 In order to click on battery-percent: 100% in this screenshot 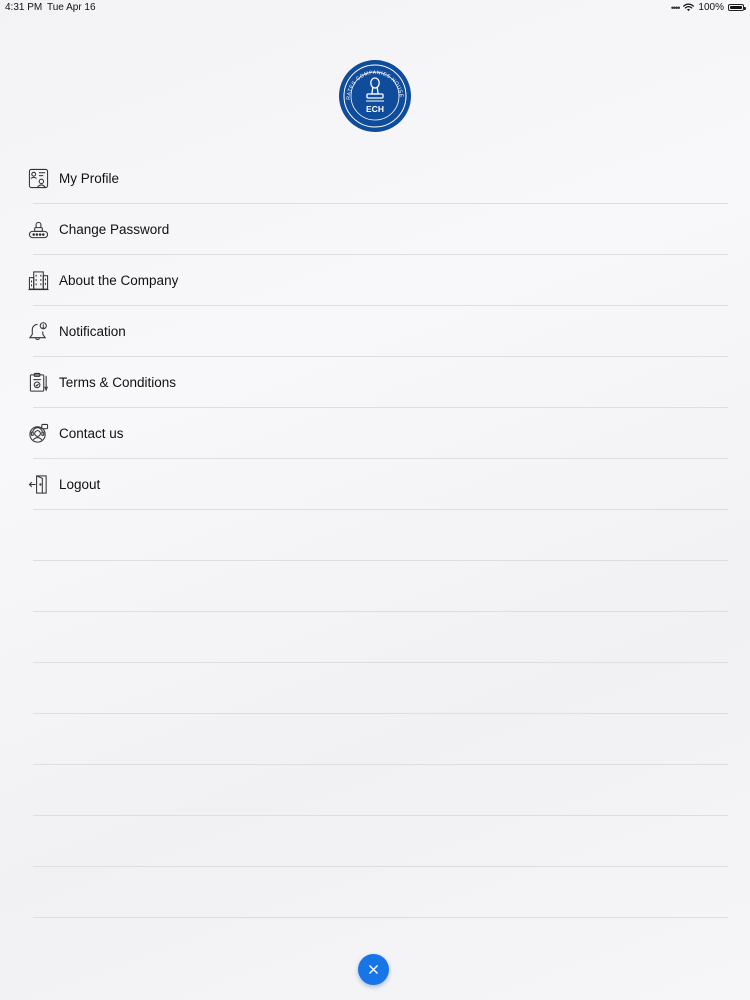, I will do `click(711, 7)`.